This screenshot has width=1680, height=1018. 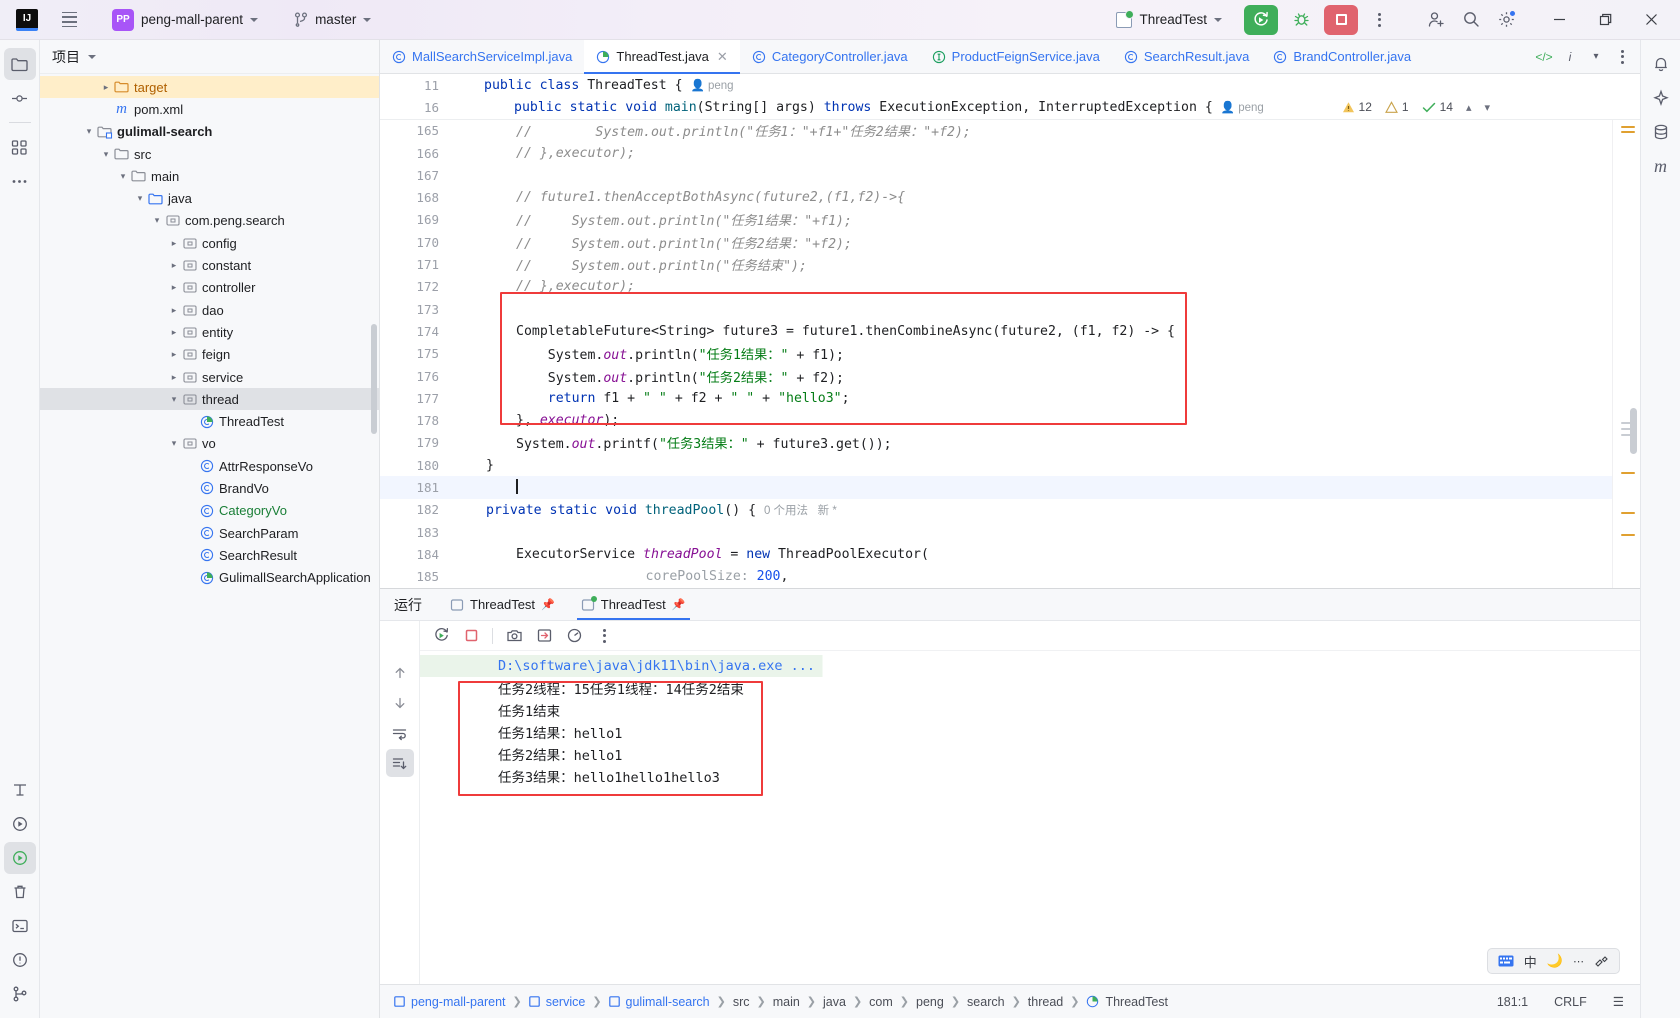 I want to click on tree-node-controller: ▸ controller, so click(x=209, y=288).